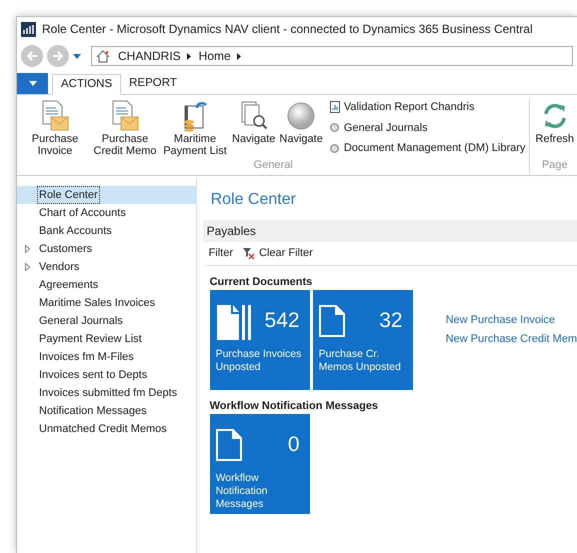  Describe the element at coordinates (106, 231) in the screenshot. I see `sidebar-item: Bank Accounts` at that location.